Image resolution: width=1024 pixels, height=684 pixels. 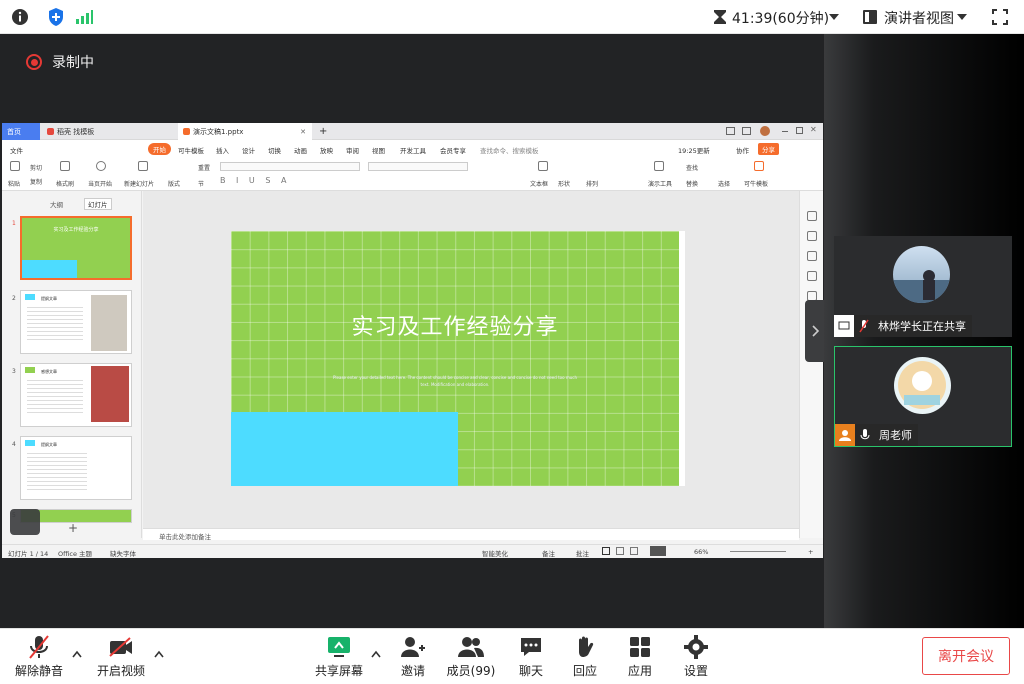 I want to click on info-icon, so click(x=20, y=17).